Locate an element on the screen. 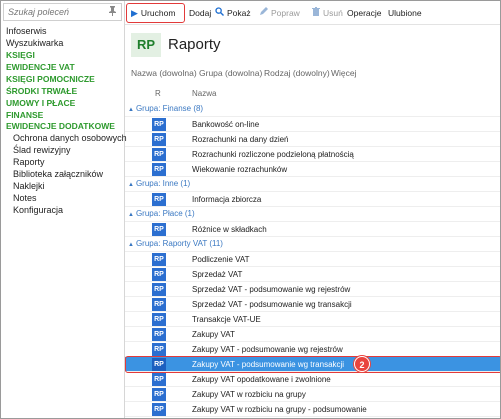  table-row: RP Zakupy VAT opodatkowane i zwolnione is located at coordinates (312, 379).